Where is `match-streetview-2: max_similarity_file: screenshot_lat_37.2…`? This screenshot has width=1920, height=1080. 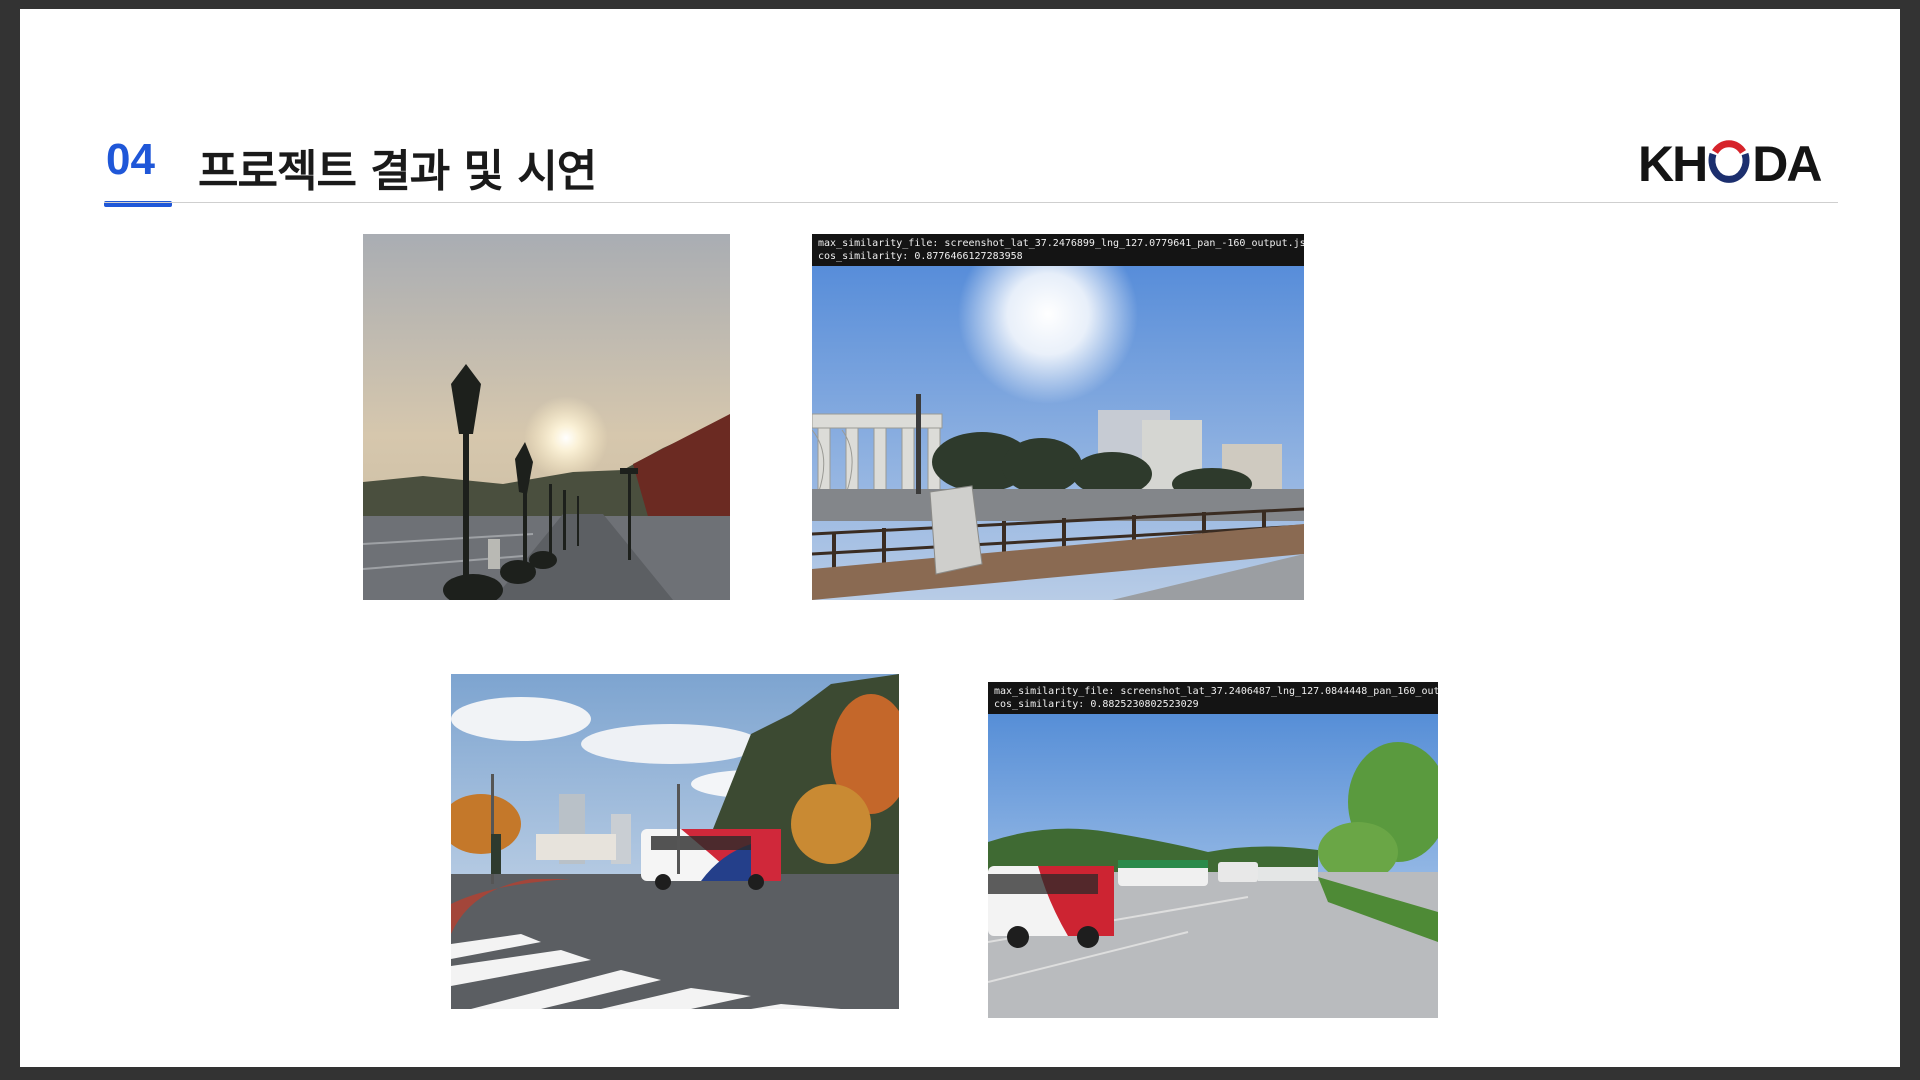 match-streetview-2: max_similarity_file: screenshot_lat_37.2… is located at coordinates (1213, 850).